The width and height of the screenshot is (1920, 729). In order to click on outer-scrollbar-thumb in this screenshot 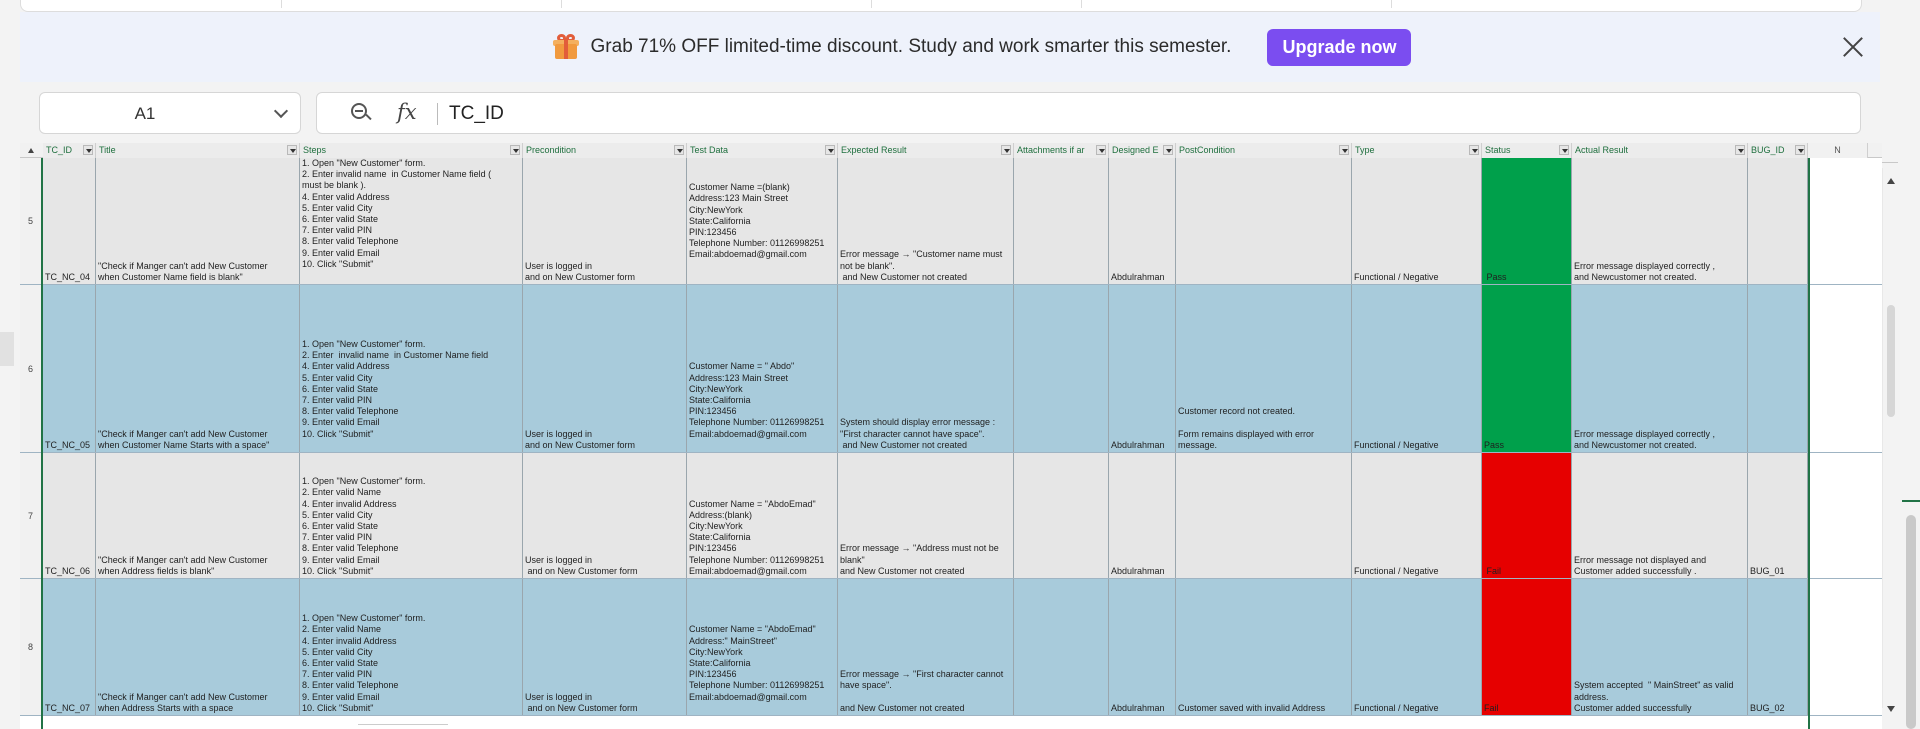, I will do `click(1911, 622)`.